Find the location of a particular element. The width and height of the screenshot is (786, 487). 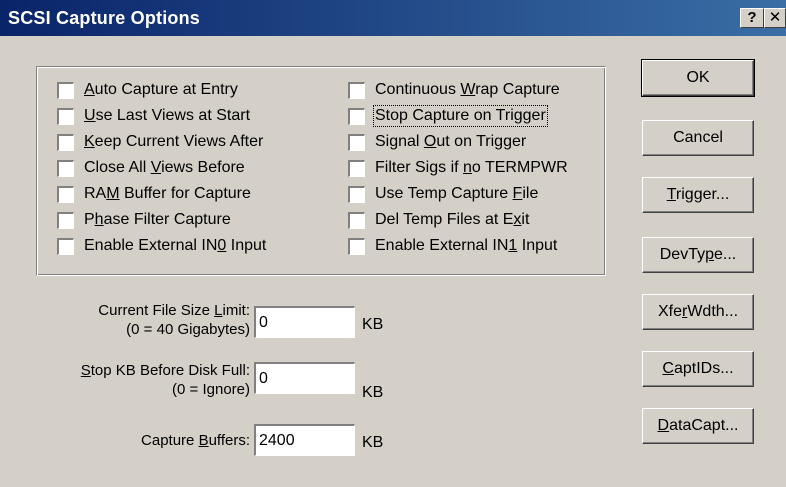

checkbox-phase-filter-capture: Phase Filter Capture is located at coordinates (144, 220).